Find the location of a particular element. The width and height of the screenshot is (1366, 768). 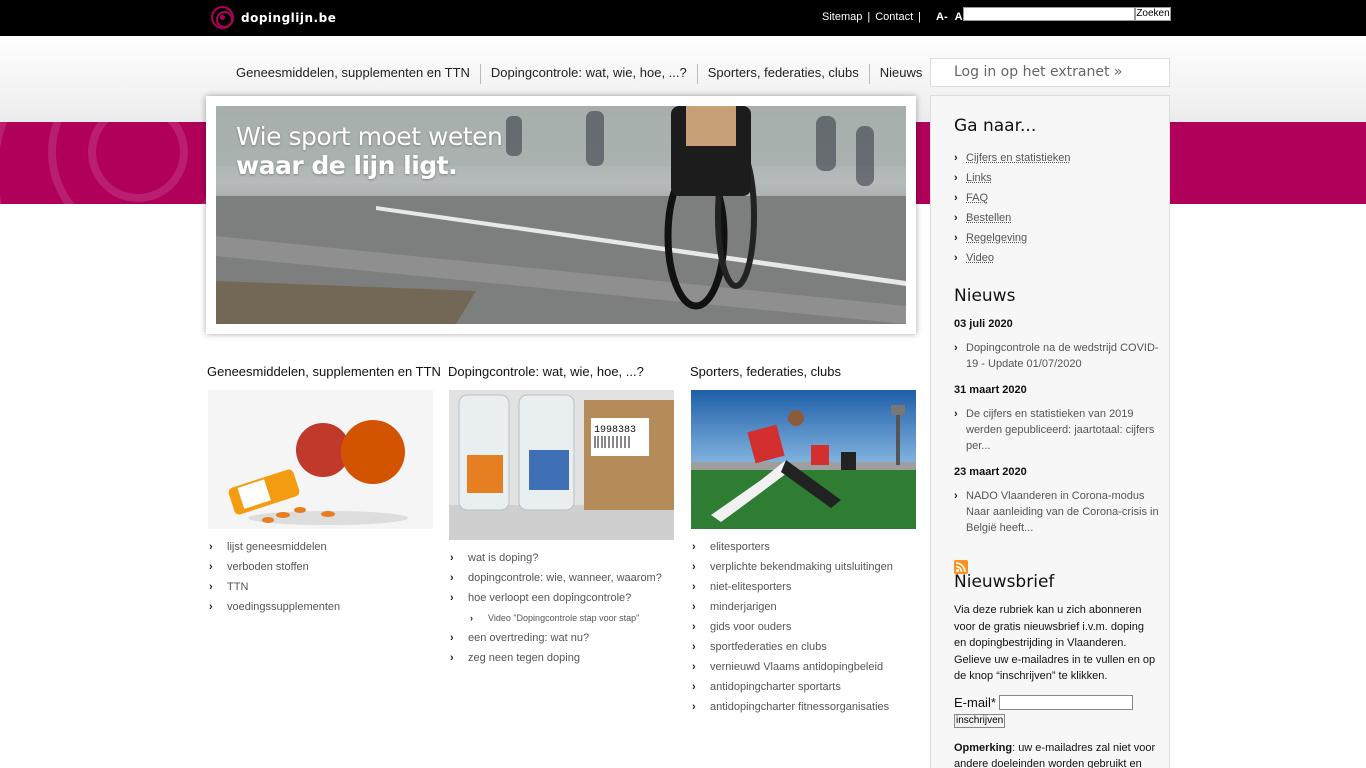

list-item-label: lijst geneesmiddelen is located at coordinates (277, 547).